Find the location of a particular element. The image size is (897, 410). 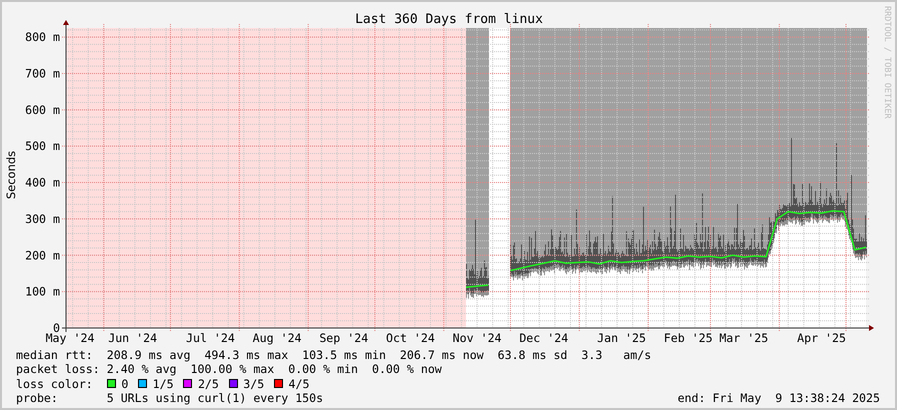

y-tick-label: 200 m is located at coordinates (42, 255).